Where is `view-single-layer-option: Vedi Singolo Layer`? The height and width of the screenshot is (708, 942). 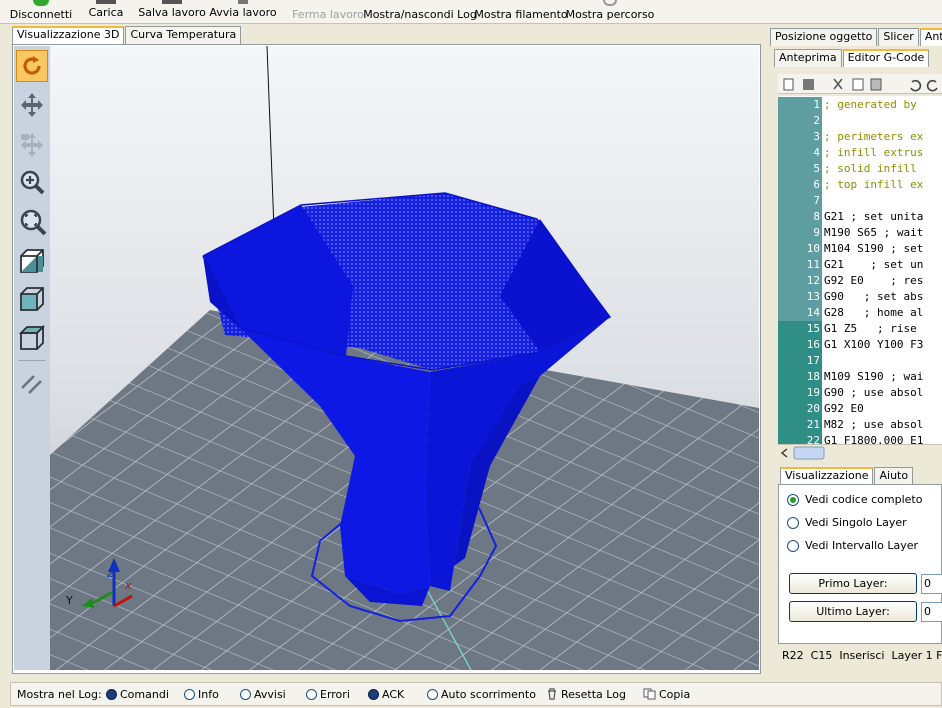
view-single-layer-option: Vedi Singolo Layer is located at coordinates (847, 522).